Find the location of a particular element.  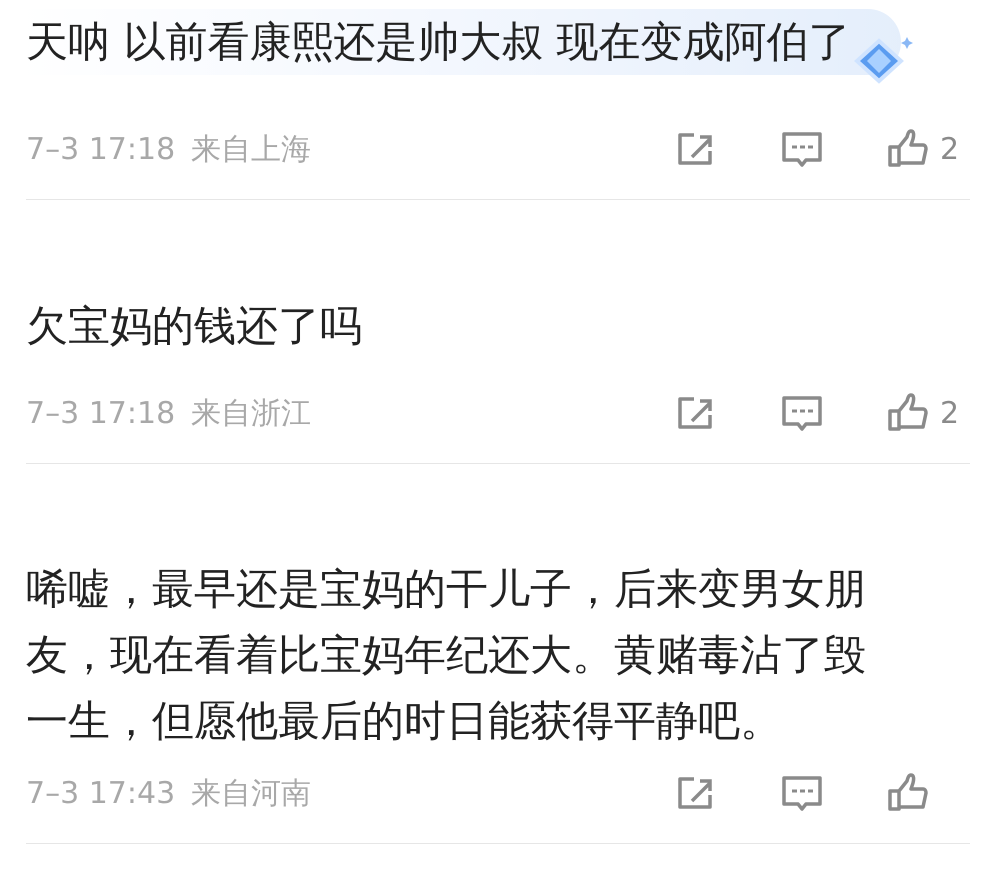

comment-location: 来自河南 is located at coordinates (251, 793).